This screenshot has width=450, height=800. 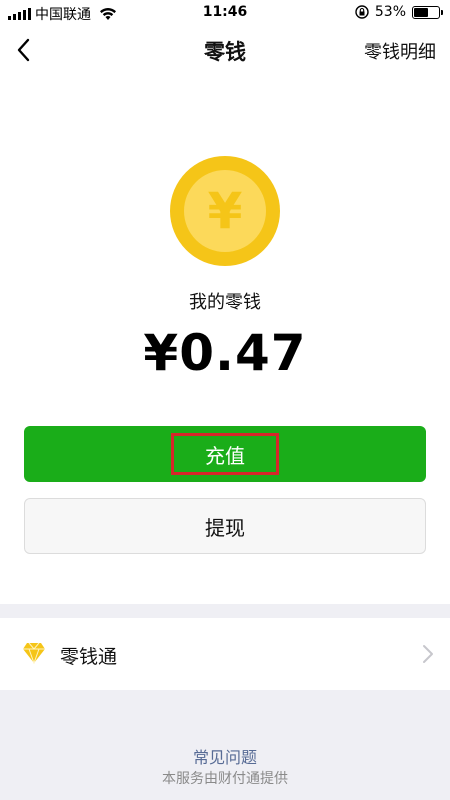 I want to click on nav-bar: 零钱 零钱明细, so click(x=225, y=50).